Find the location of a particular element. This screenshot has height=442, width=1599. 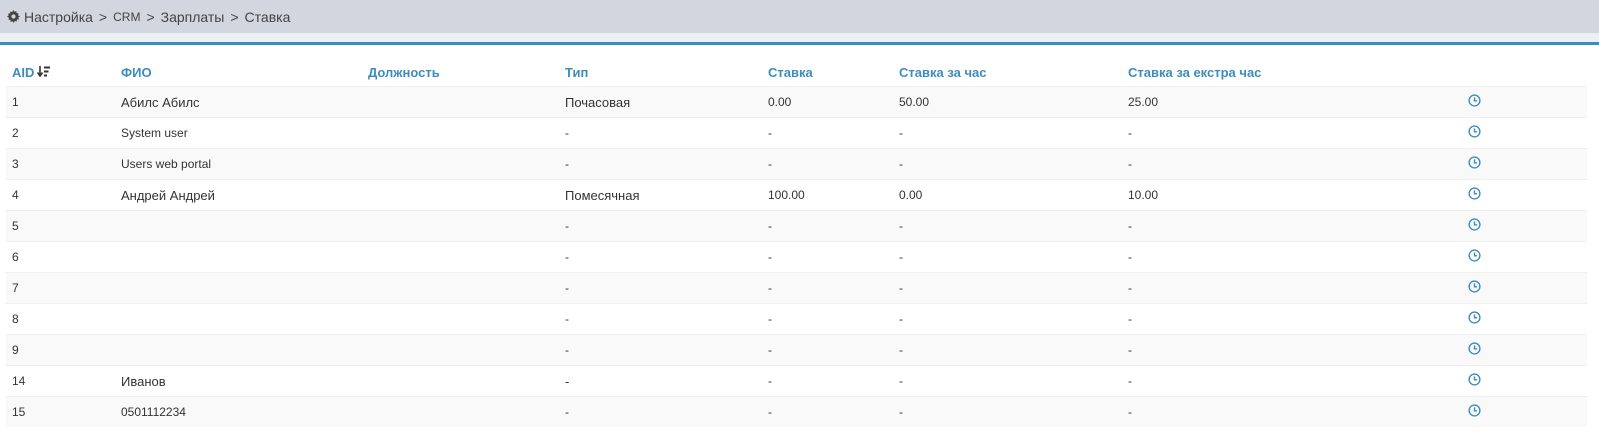

table-row: 3 Users web portal - - - - is located at coordinates (796, 164).